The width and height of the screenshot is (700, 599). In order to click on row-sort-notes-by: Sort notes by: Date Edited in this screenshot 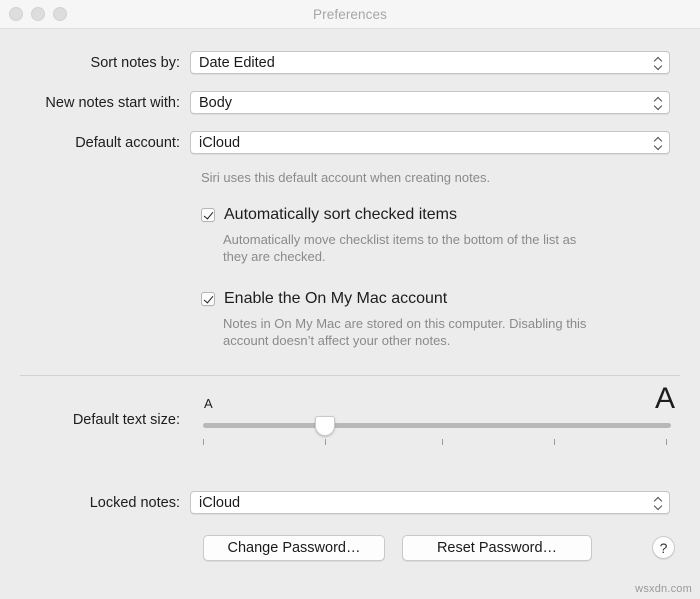, I will do `click(350, 62)`.